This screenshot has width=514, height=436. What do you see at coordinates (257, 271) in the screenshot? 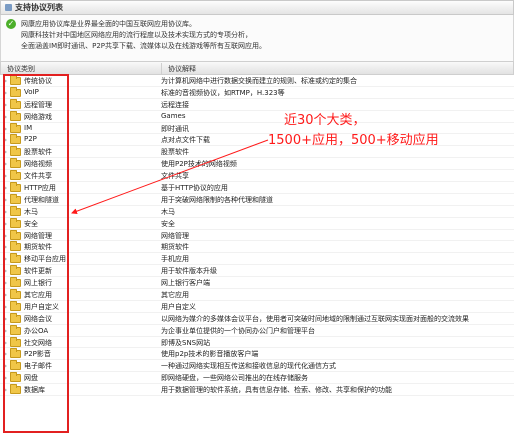
I see `table-row: 软件更新 用于软件版本升级` at bounding box center [257, 271].